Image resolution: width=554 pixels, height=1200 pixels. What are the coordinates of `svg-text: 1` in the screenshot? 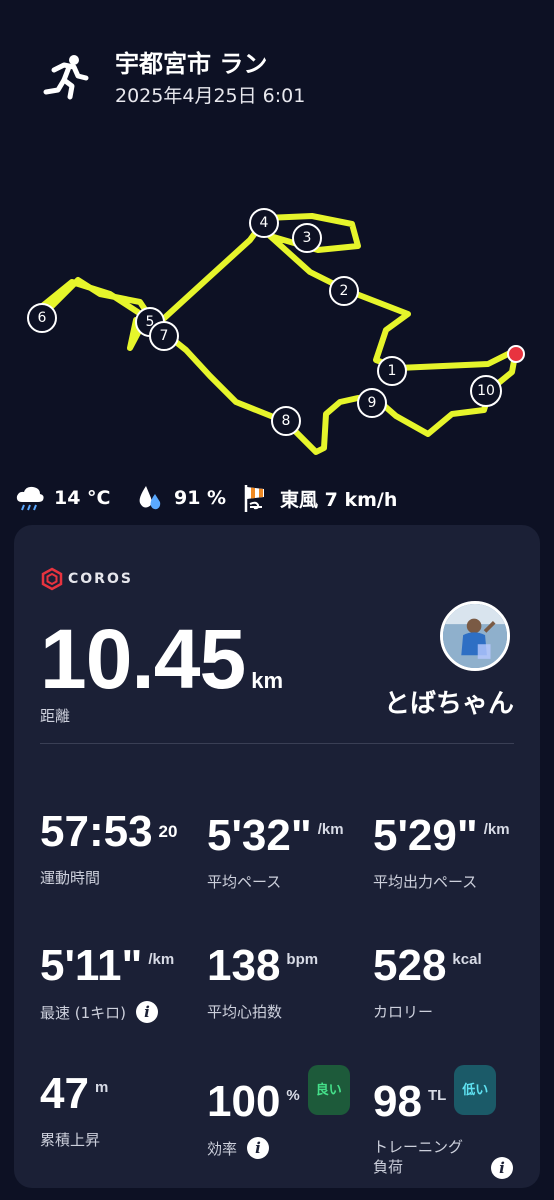 It's located at (392, 371).